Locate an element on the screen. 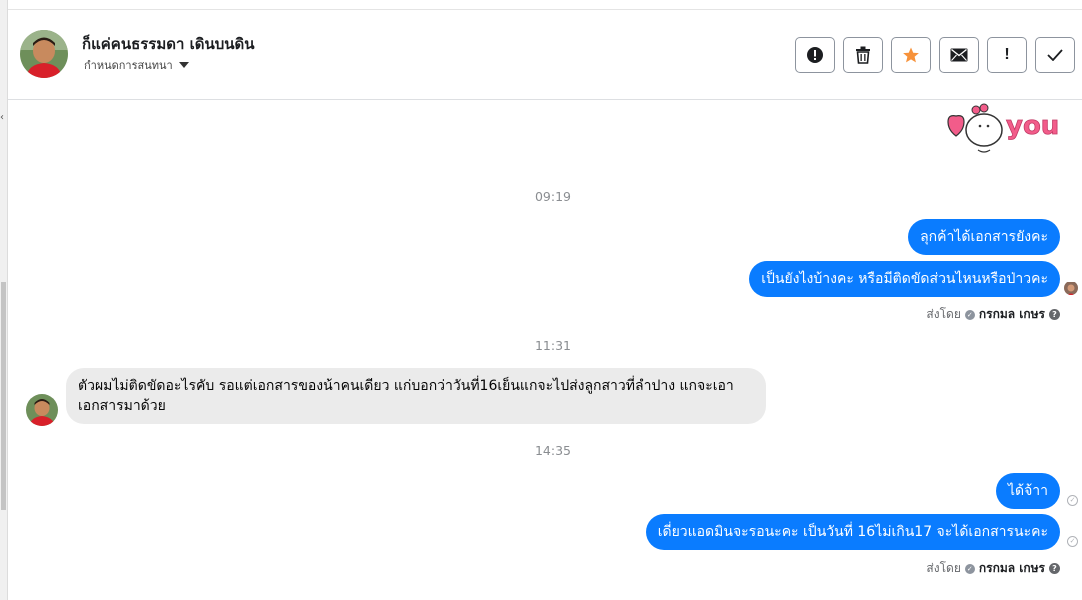 This screenshot has width=1082, height=600. you-sticker: you is located at coordinates (1003, 128).